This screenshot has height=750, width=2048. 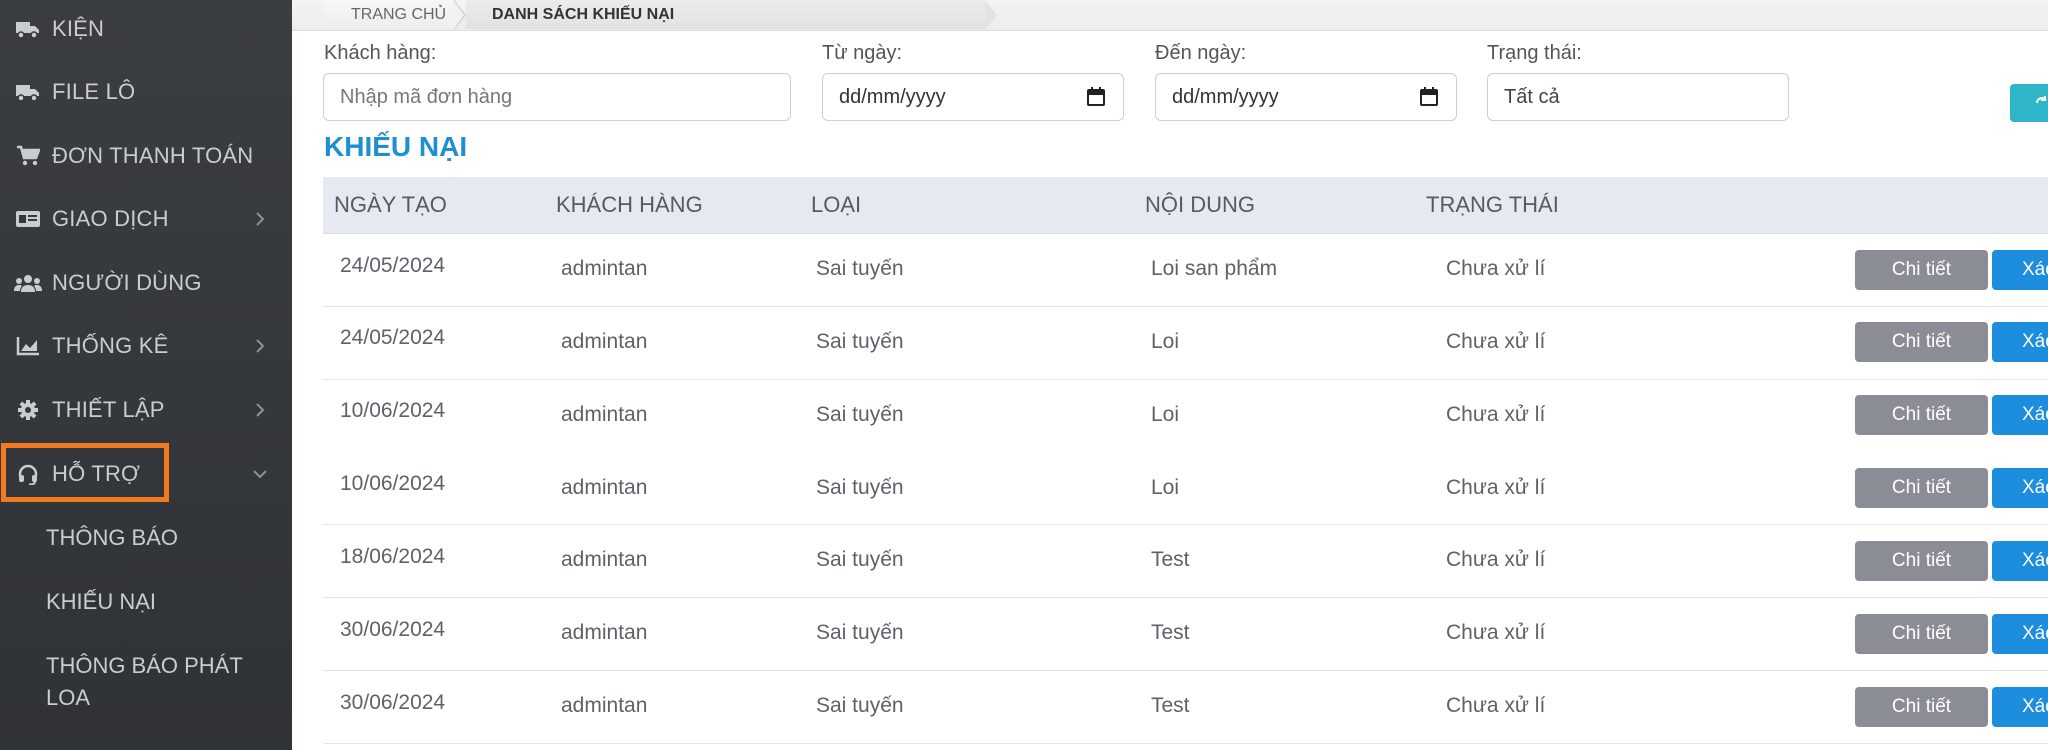 What do you see at coordinates (2041, 105) in the screenshot?
I see `refresh-icon` at bounding box center [2041, 105].